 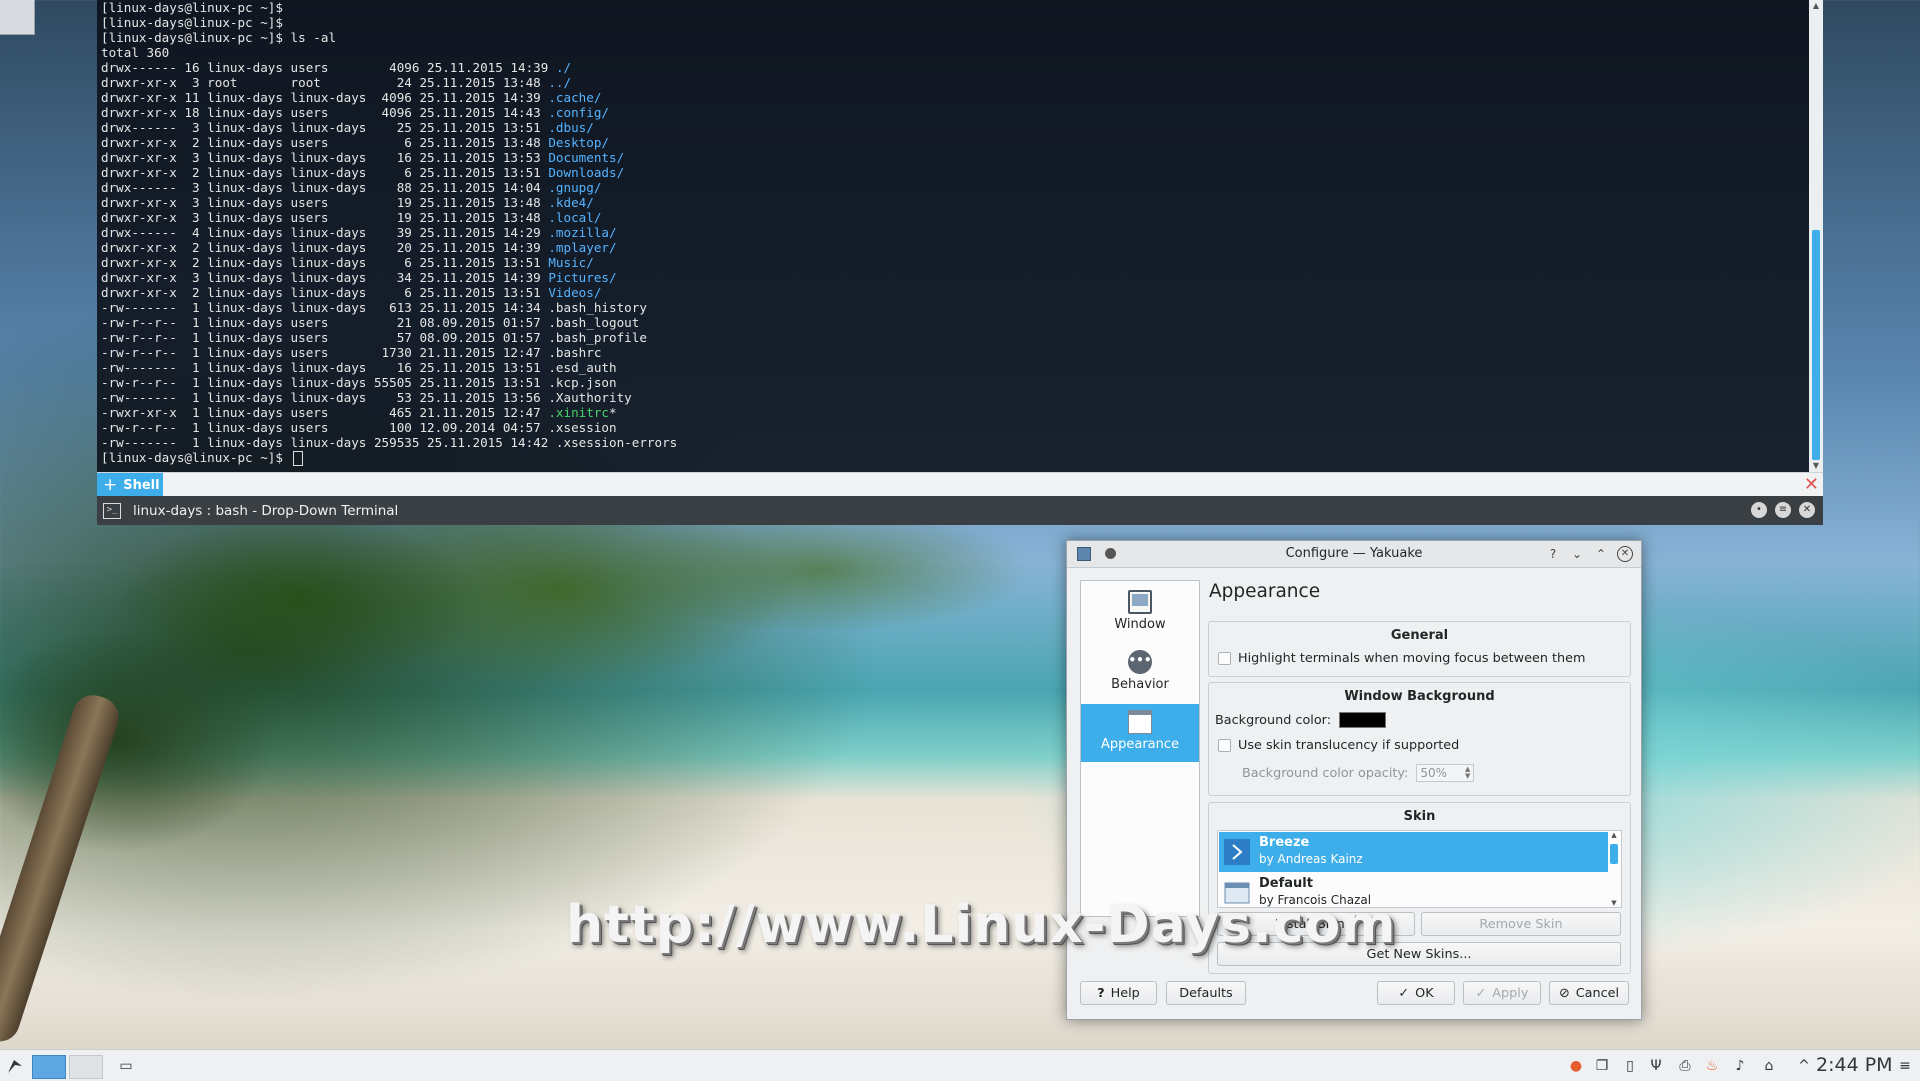 I want to click on desktop-corner-widget, so click(x=17, y=17).